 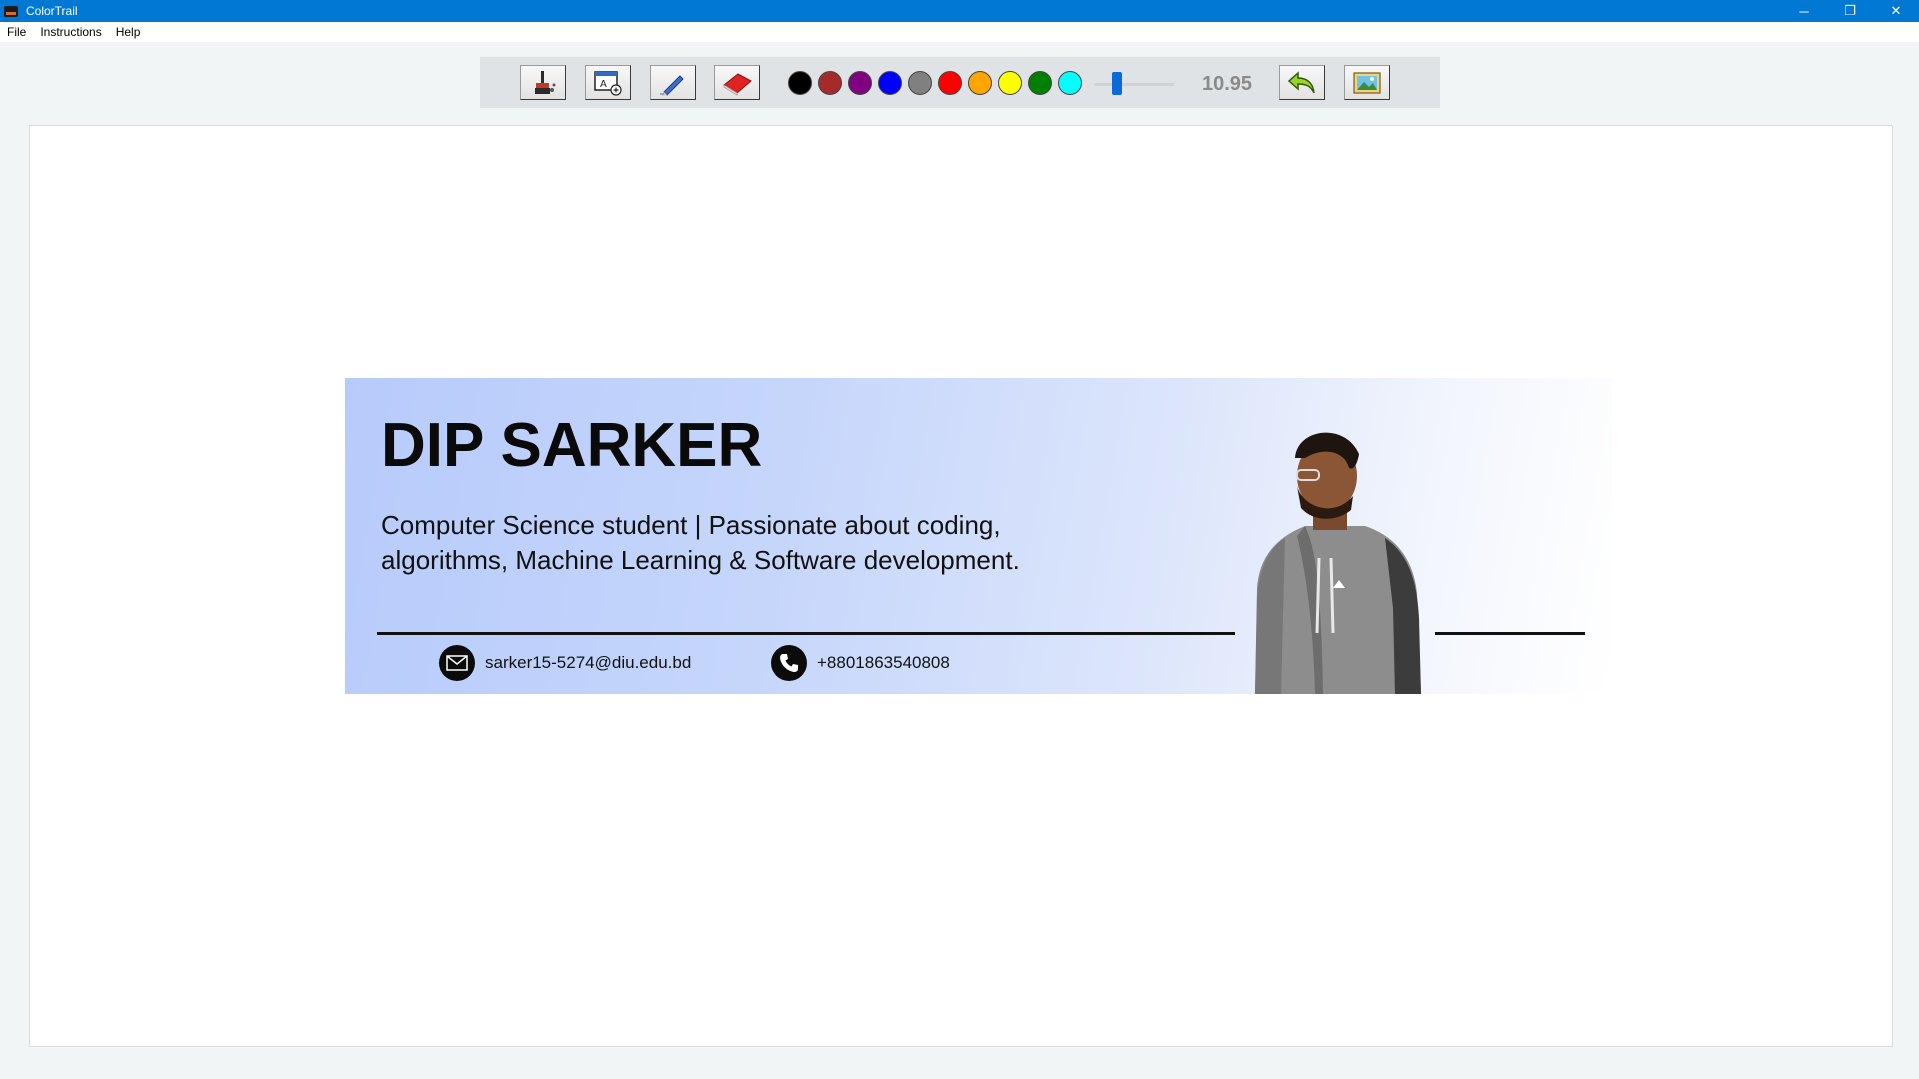 What do you see at coordinates (860, 83) in the screenshot?
I see `color-swatch-purple` at bounding box center [860, 83].